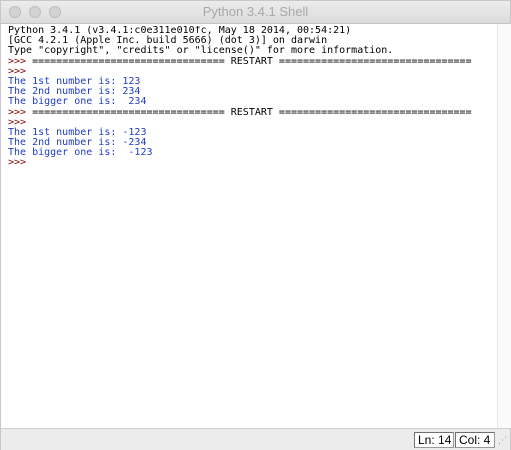 The height and width of the screenshot is (450, 511). Describe the element at coordinates (255, 439) in the screenshot. I see `status-bar: Ln: 14 Col: 4 ⋰` at that location.